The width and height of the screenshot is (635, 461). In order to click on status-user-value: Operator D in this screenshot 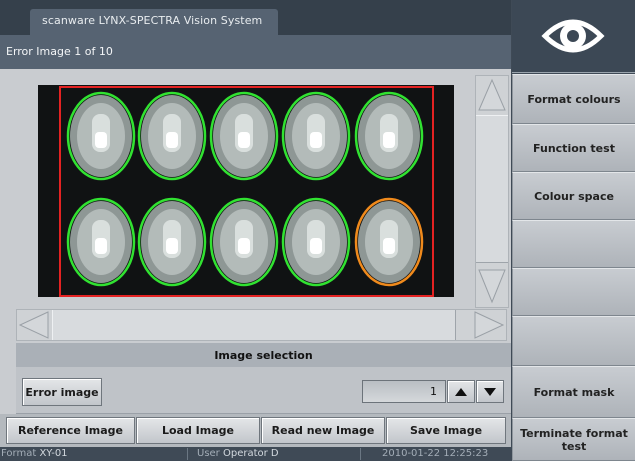, I will do `click(250, 453)`.